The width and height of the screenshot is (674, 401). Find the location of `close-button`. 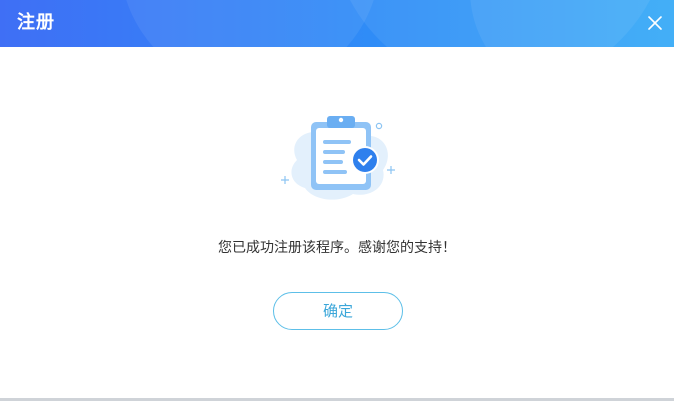

close-button is located at coordinates (655, 23).